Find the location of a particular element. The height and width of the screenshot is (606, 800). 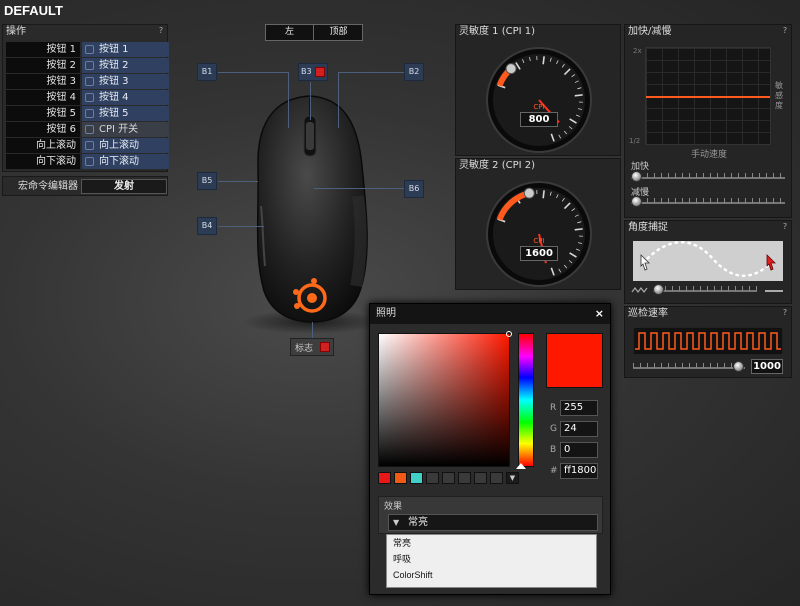

logo-tag: 标志 is located at coordinates (312, 347).